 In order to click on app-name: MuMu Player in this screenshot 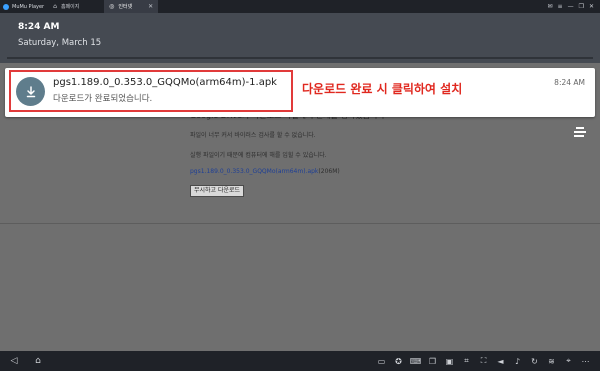, I will do `click(24, 6)`.